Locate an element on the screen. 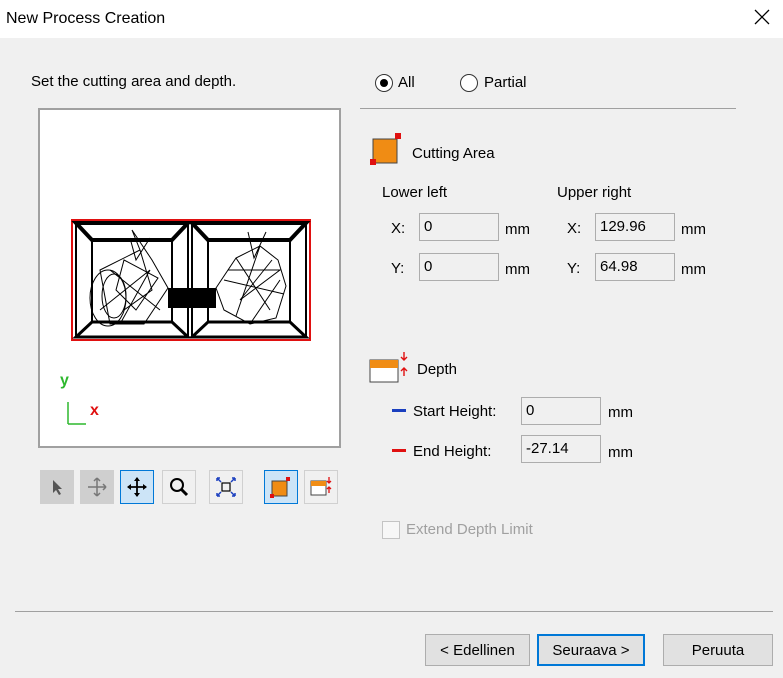 The image size is (783, 678). next-button: Seuraava > is located at coordinates (591, 650).